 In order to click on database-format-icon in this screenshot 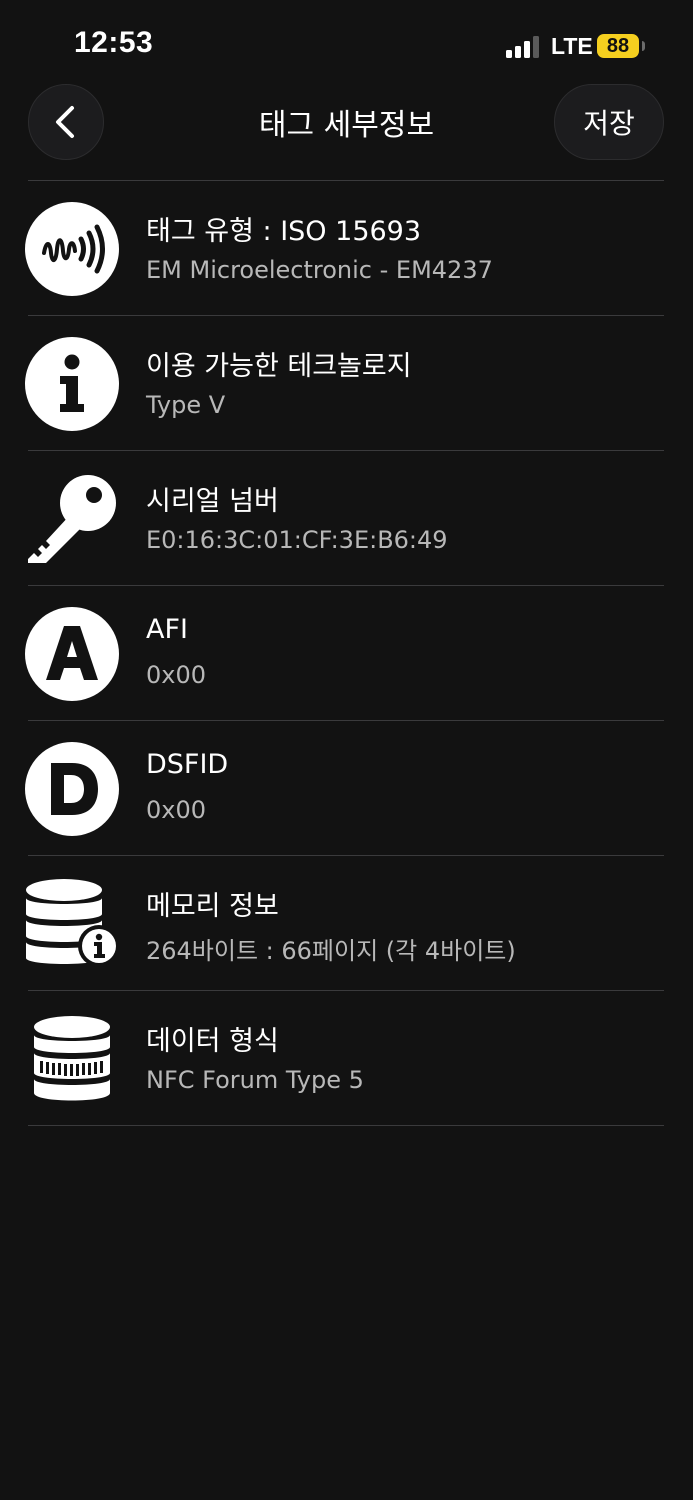, I will do `click(72, 1058)`.